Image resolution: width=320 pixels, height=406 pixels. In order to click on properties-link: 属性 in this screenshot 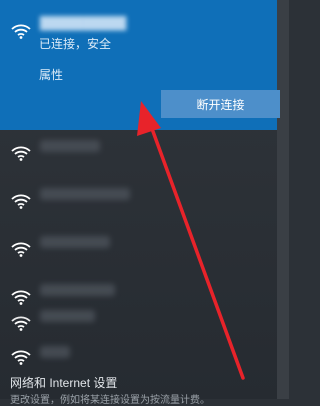, I will do `click(51, 74)`.